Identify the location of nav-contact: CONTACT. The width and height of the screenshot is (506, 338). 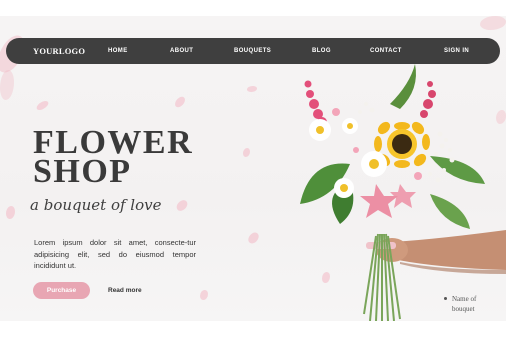
(386, 51).